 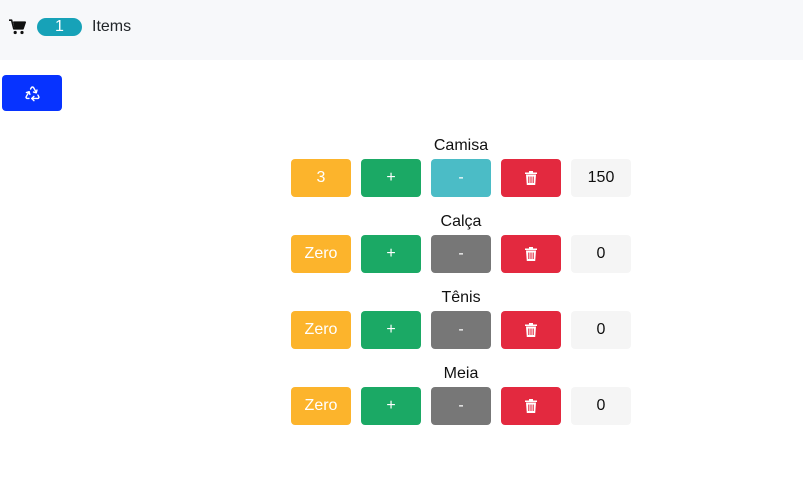 What do you see at coordinates (461, 297) in the screenshot?
I see `product-name: Tênis` at bounding box center [461, 297].